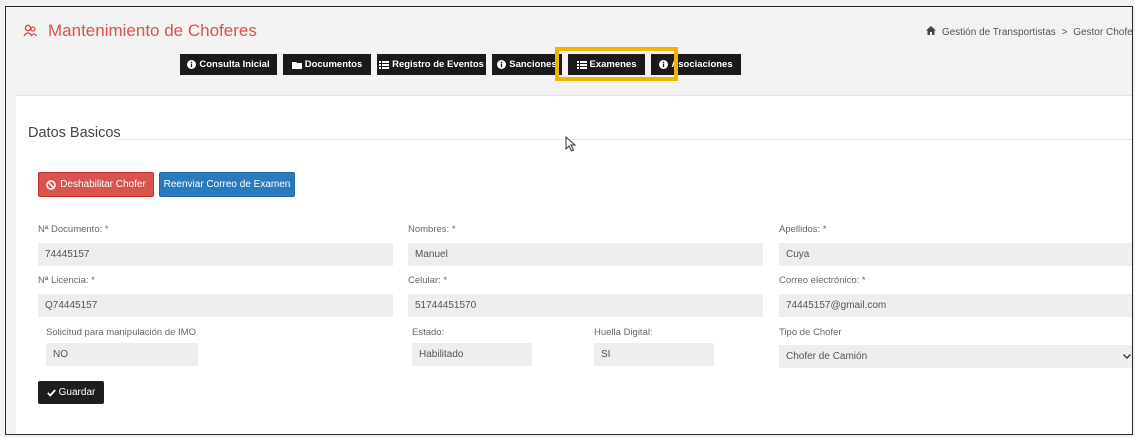 The height and width of the screenshot is (437, 1135). I want to click on save-button: Guardar, so click(71, 392).